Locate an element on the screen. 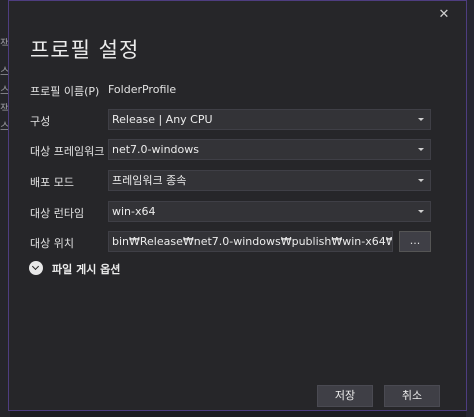 Image resolution: width=474 pixels, height=417 pixels. deployment-mode-value: 프레임워크 종속 is located at coordinates (149, 180).